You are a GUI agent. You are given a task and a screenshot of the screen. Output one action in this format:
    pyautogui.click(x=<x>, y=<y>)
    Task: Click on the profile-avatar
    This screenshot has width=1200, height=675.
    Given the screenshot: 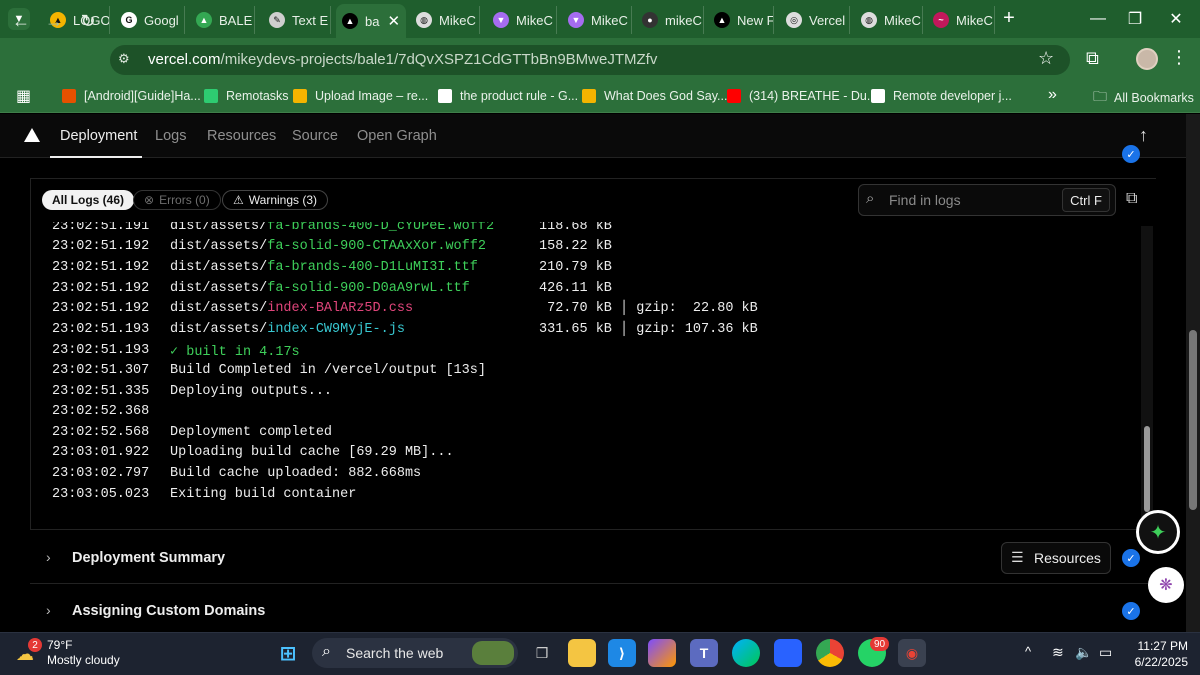 What is the action you would take?
    pyautogui.click(x=1147, y=59)
    